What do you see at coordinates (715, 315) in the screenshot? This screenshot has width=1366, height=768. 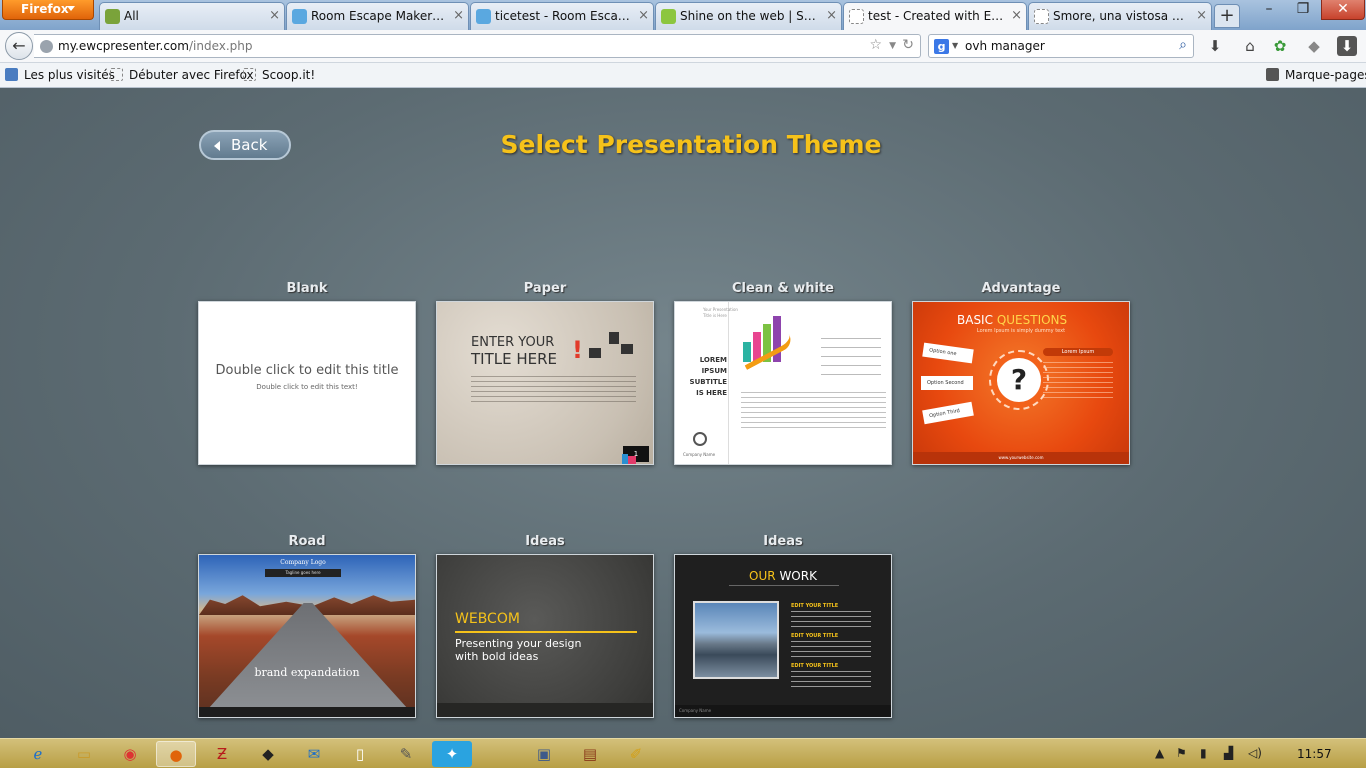 I see `thumb-side-text: Title is Here` at bounding box center [715, 315].